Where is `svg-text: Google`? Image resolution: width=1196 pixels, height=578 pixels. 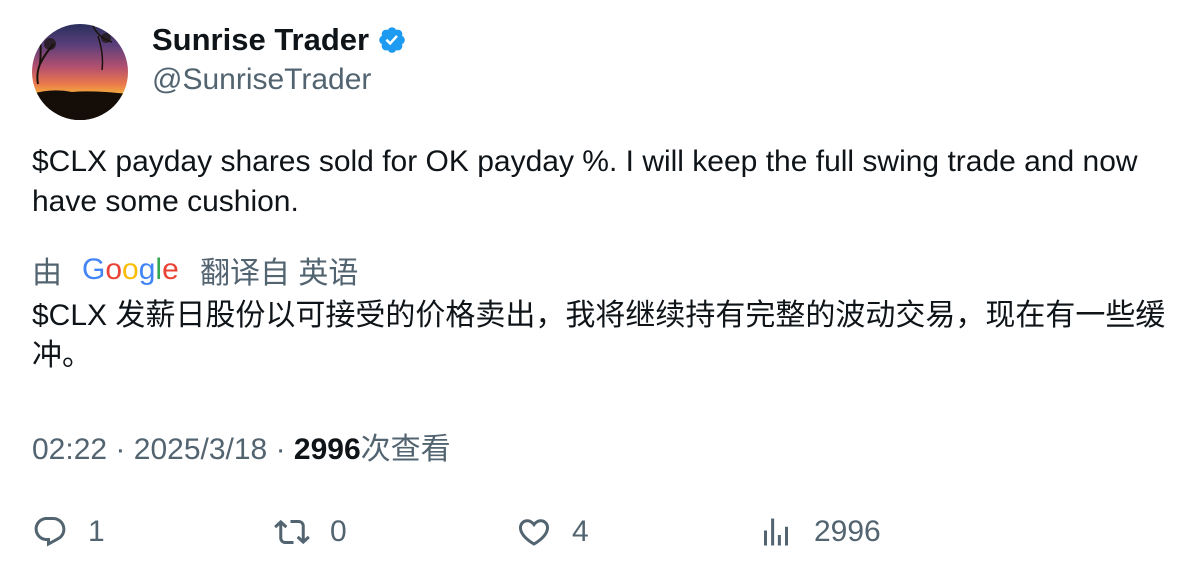
svg-text: Google is located at coordinates (130, 269).